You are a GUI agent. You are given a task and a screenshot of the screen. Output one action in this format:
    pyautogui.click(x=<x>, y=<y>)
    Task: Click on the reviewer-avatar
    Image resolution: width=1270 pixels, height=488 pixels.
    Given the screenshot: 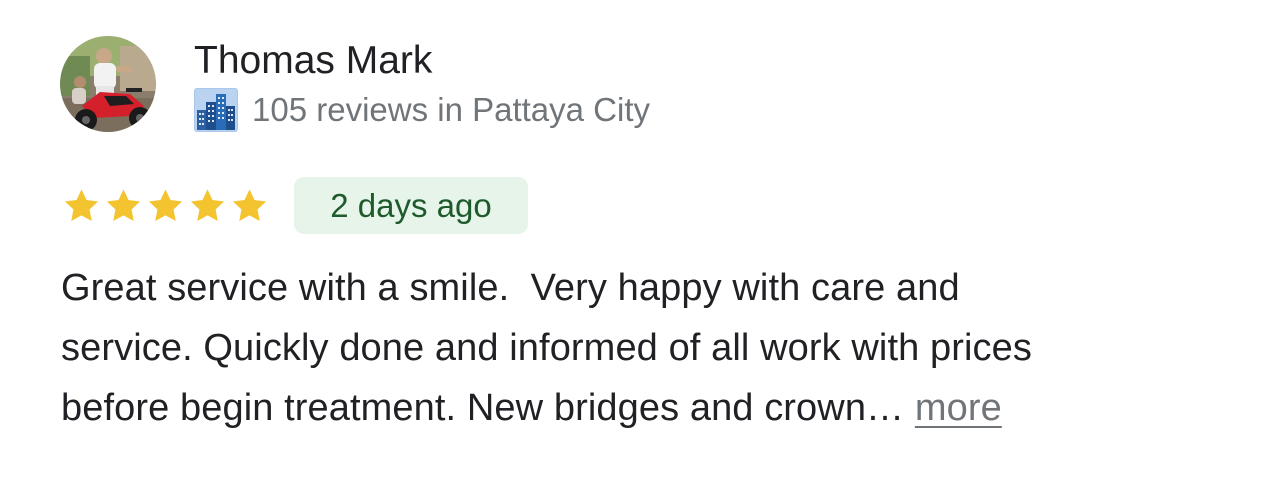 What is the action you would take?
    pyautogui.click(x=108, y=84)
    